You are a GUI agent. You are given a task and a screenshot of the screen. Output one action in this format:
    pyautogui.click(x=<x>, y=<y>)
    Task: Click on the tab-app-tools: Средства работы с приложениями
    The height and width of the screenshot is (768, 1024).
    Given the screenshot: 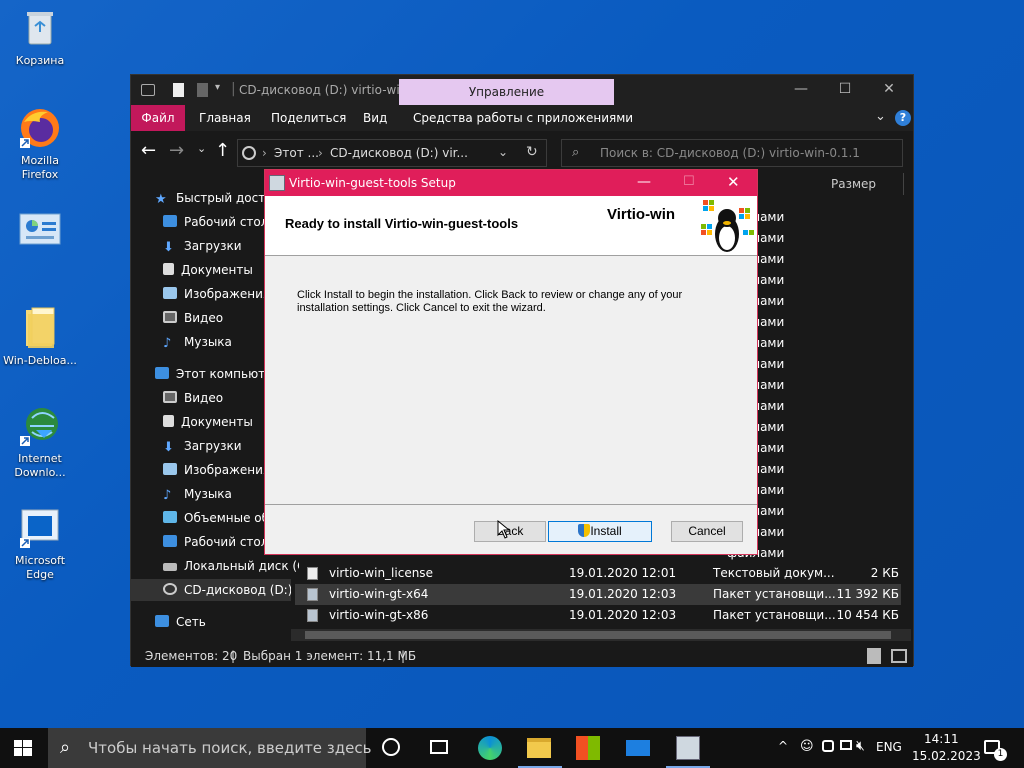 What is the action you would take?
    pyautogui.click(x=523, y=118)
    